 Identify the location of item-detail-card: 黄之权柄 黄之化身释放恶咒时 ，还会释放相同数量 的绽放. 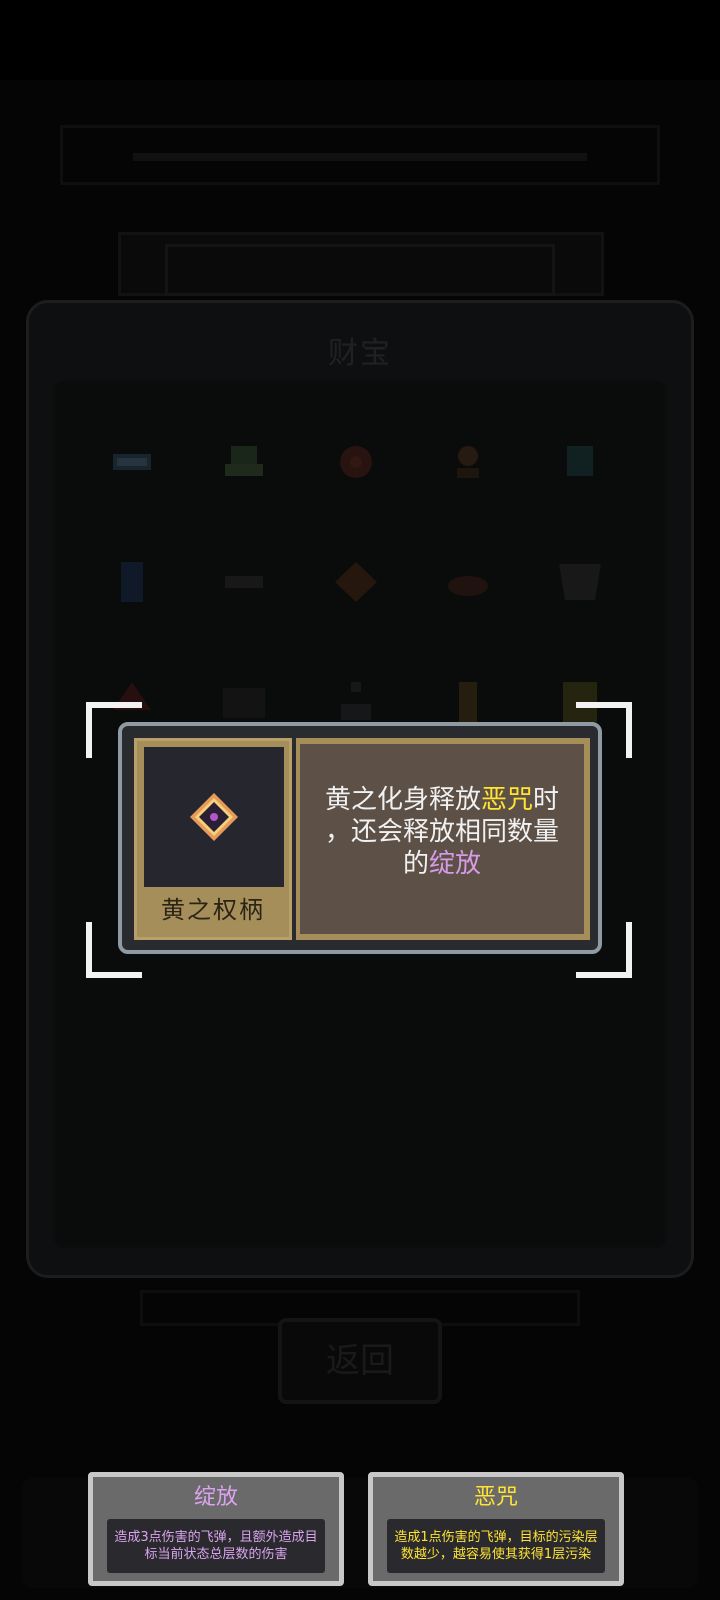
(360, 838).